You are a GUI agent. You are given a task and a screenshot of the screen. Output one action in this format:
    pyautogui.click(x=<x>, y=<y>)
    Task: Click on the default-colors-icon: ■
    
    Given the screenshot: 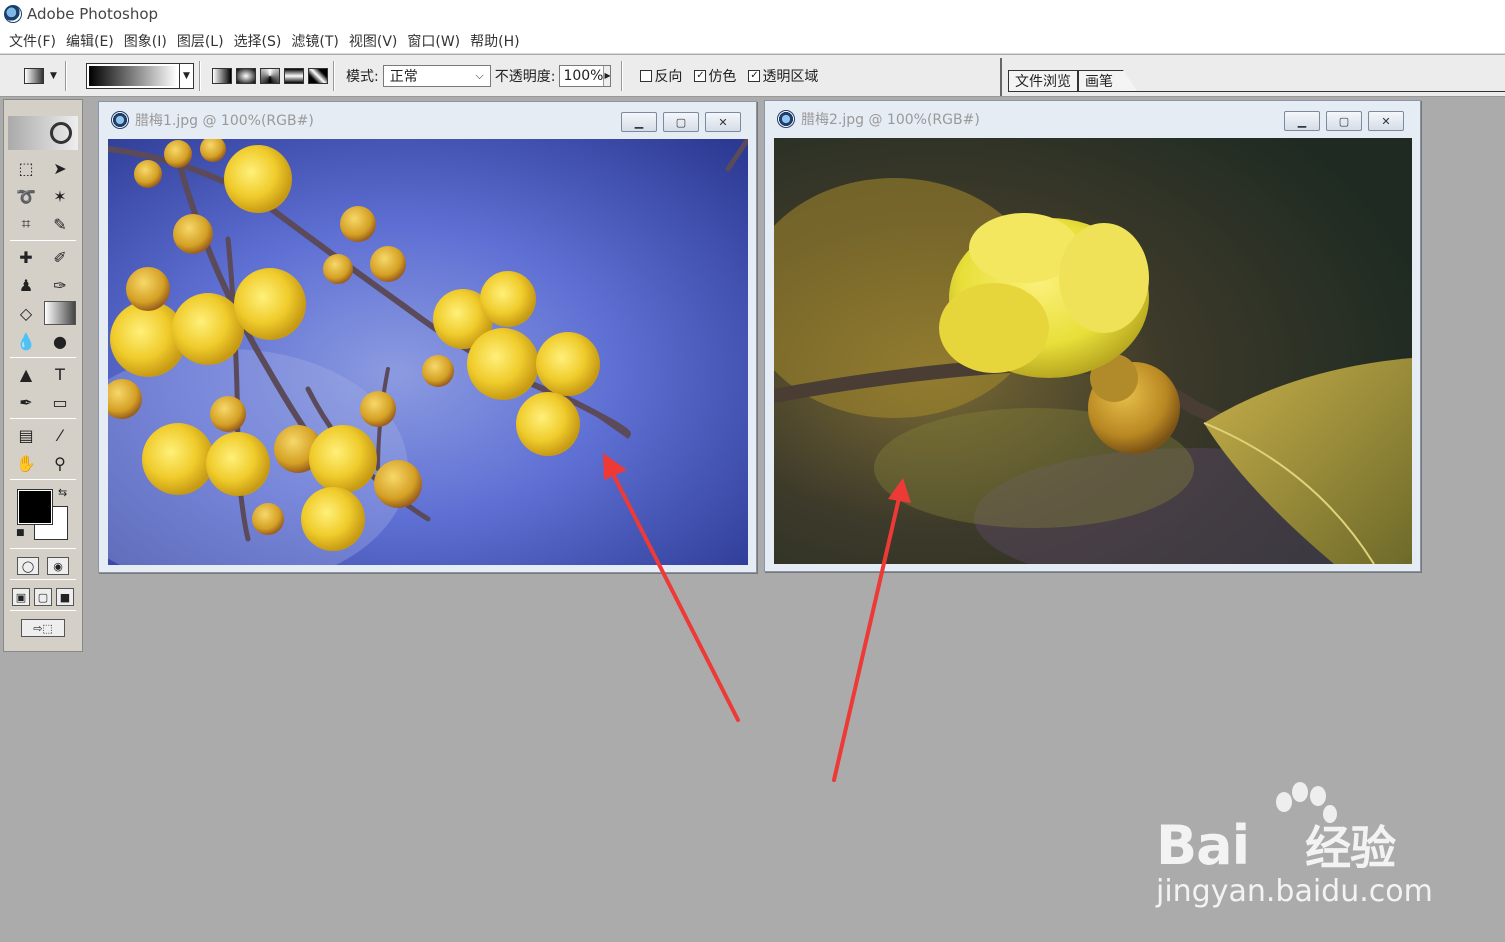 What is the action you would take?
    pyautogui.click(x=20, y=533)
    